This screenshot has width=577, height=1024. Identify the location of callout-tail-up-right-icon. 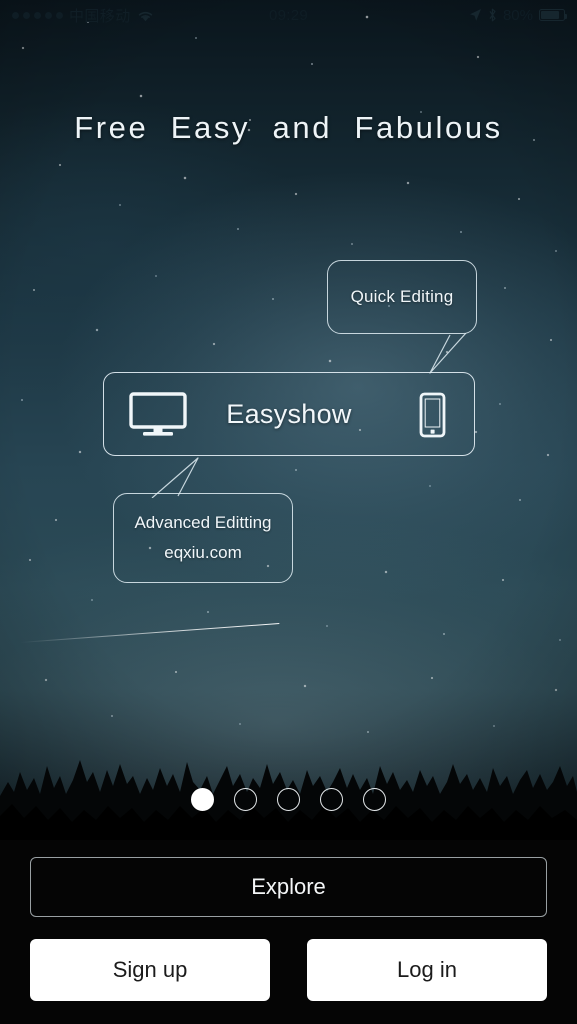
(175, 477).